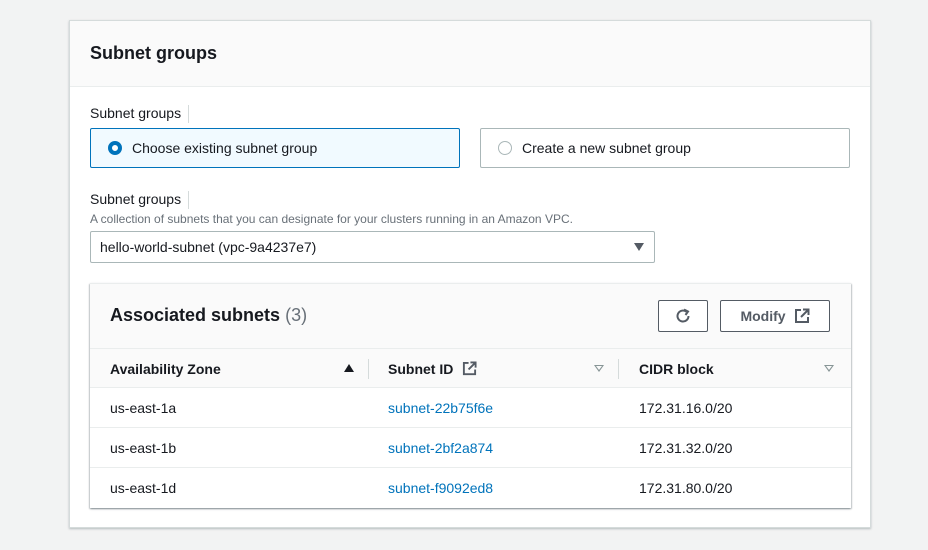 The image size is (928, 550). I want to click on subnet-group-choice-label: Subnet groups, so click(140, 114).